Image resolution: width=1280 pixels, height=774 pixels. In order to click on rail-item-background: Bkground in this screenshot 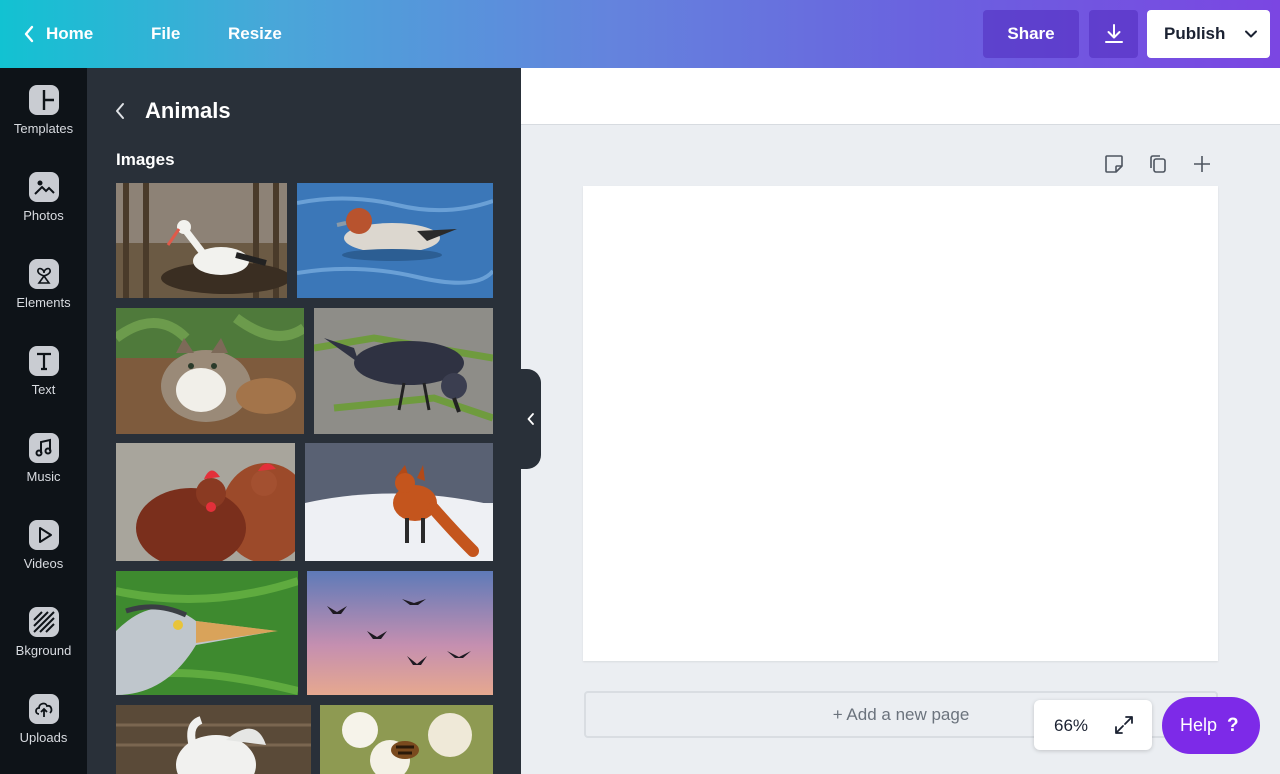, I will do `click(43, 630)`.